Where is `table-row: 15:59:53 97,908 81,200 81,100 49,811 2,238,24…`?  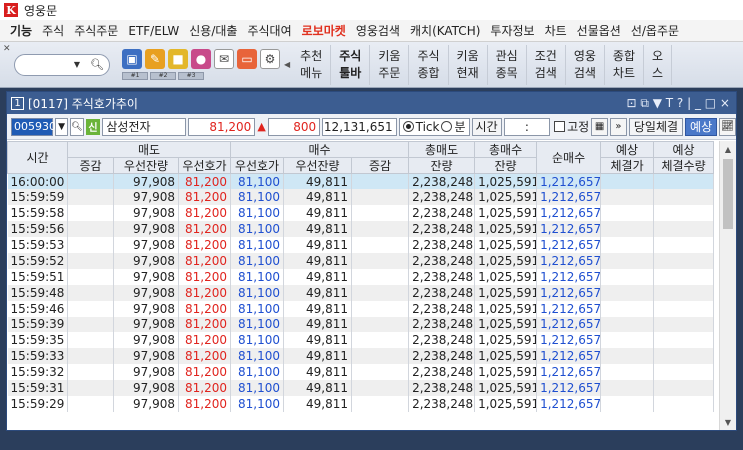 table-row: 15:59:53 97,908 81,200 81,100 49,811 2,238,24… is located at coordinates (361, 245).